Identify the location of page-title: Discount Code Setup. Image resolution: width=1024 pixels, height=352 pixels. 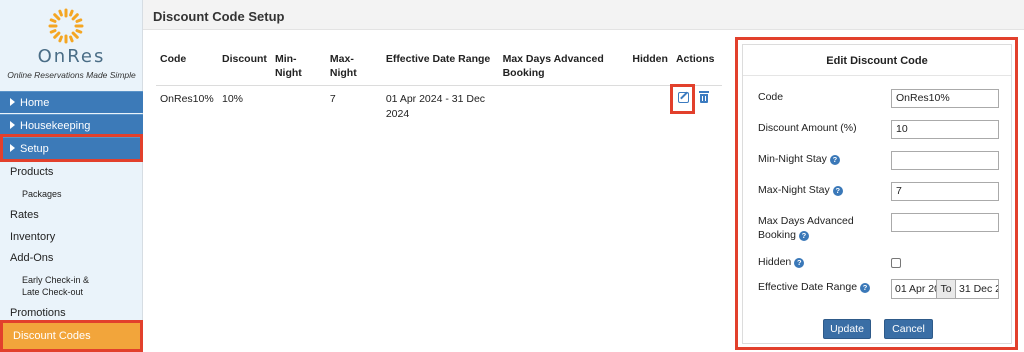
(219, 16).